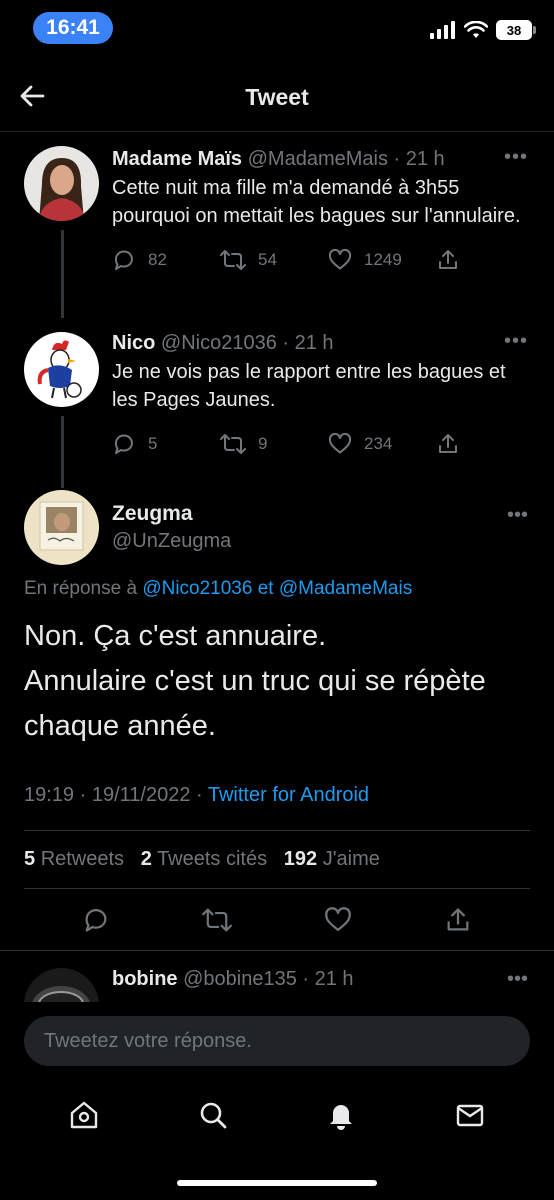  I want to click on author-handle: @bobine135, so click(240, 979).